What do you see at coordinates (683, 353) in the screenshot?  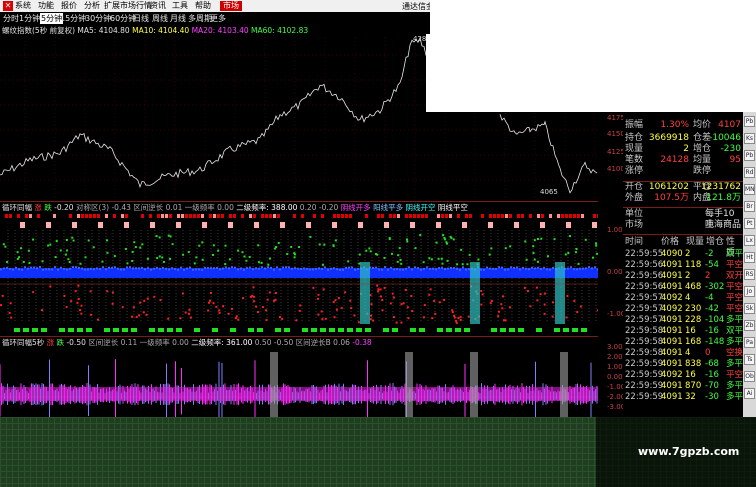 I see `tick-row: 22:59:58 4091 4 0 空换` at bounding box center [683, 353].